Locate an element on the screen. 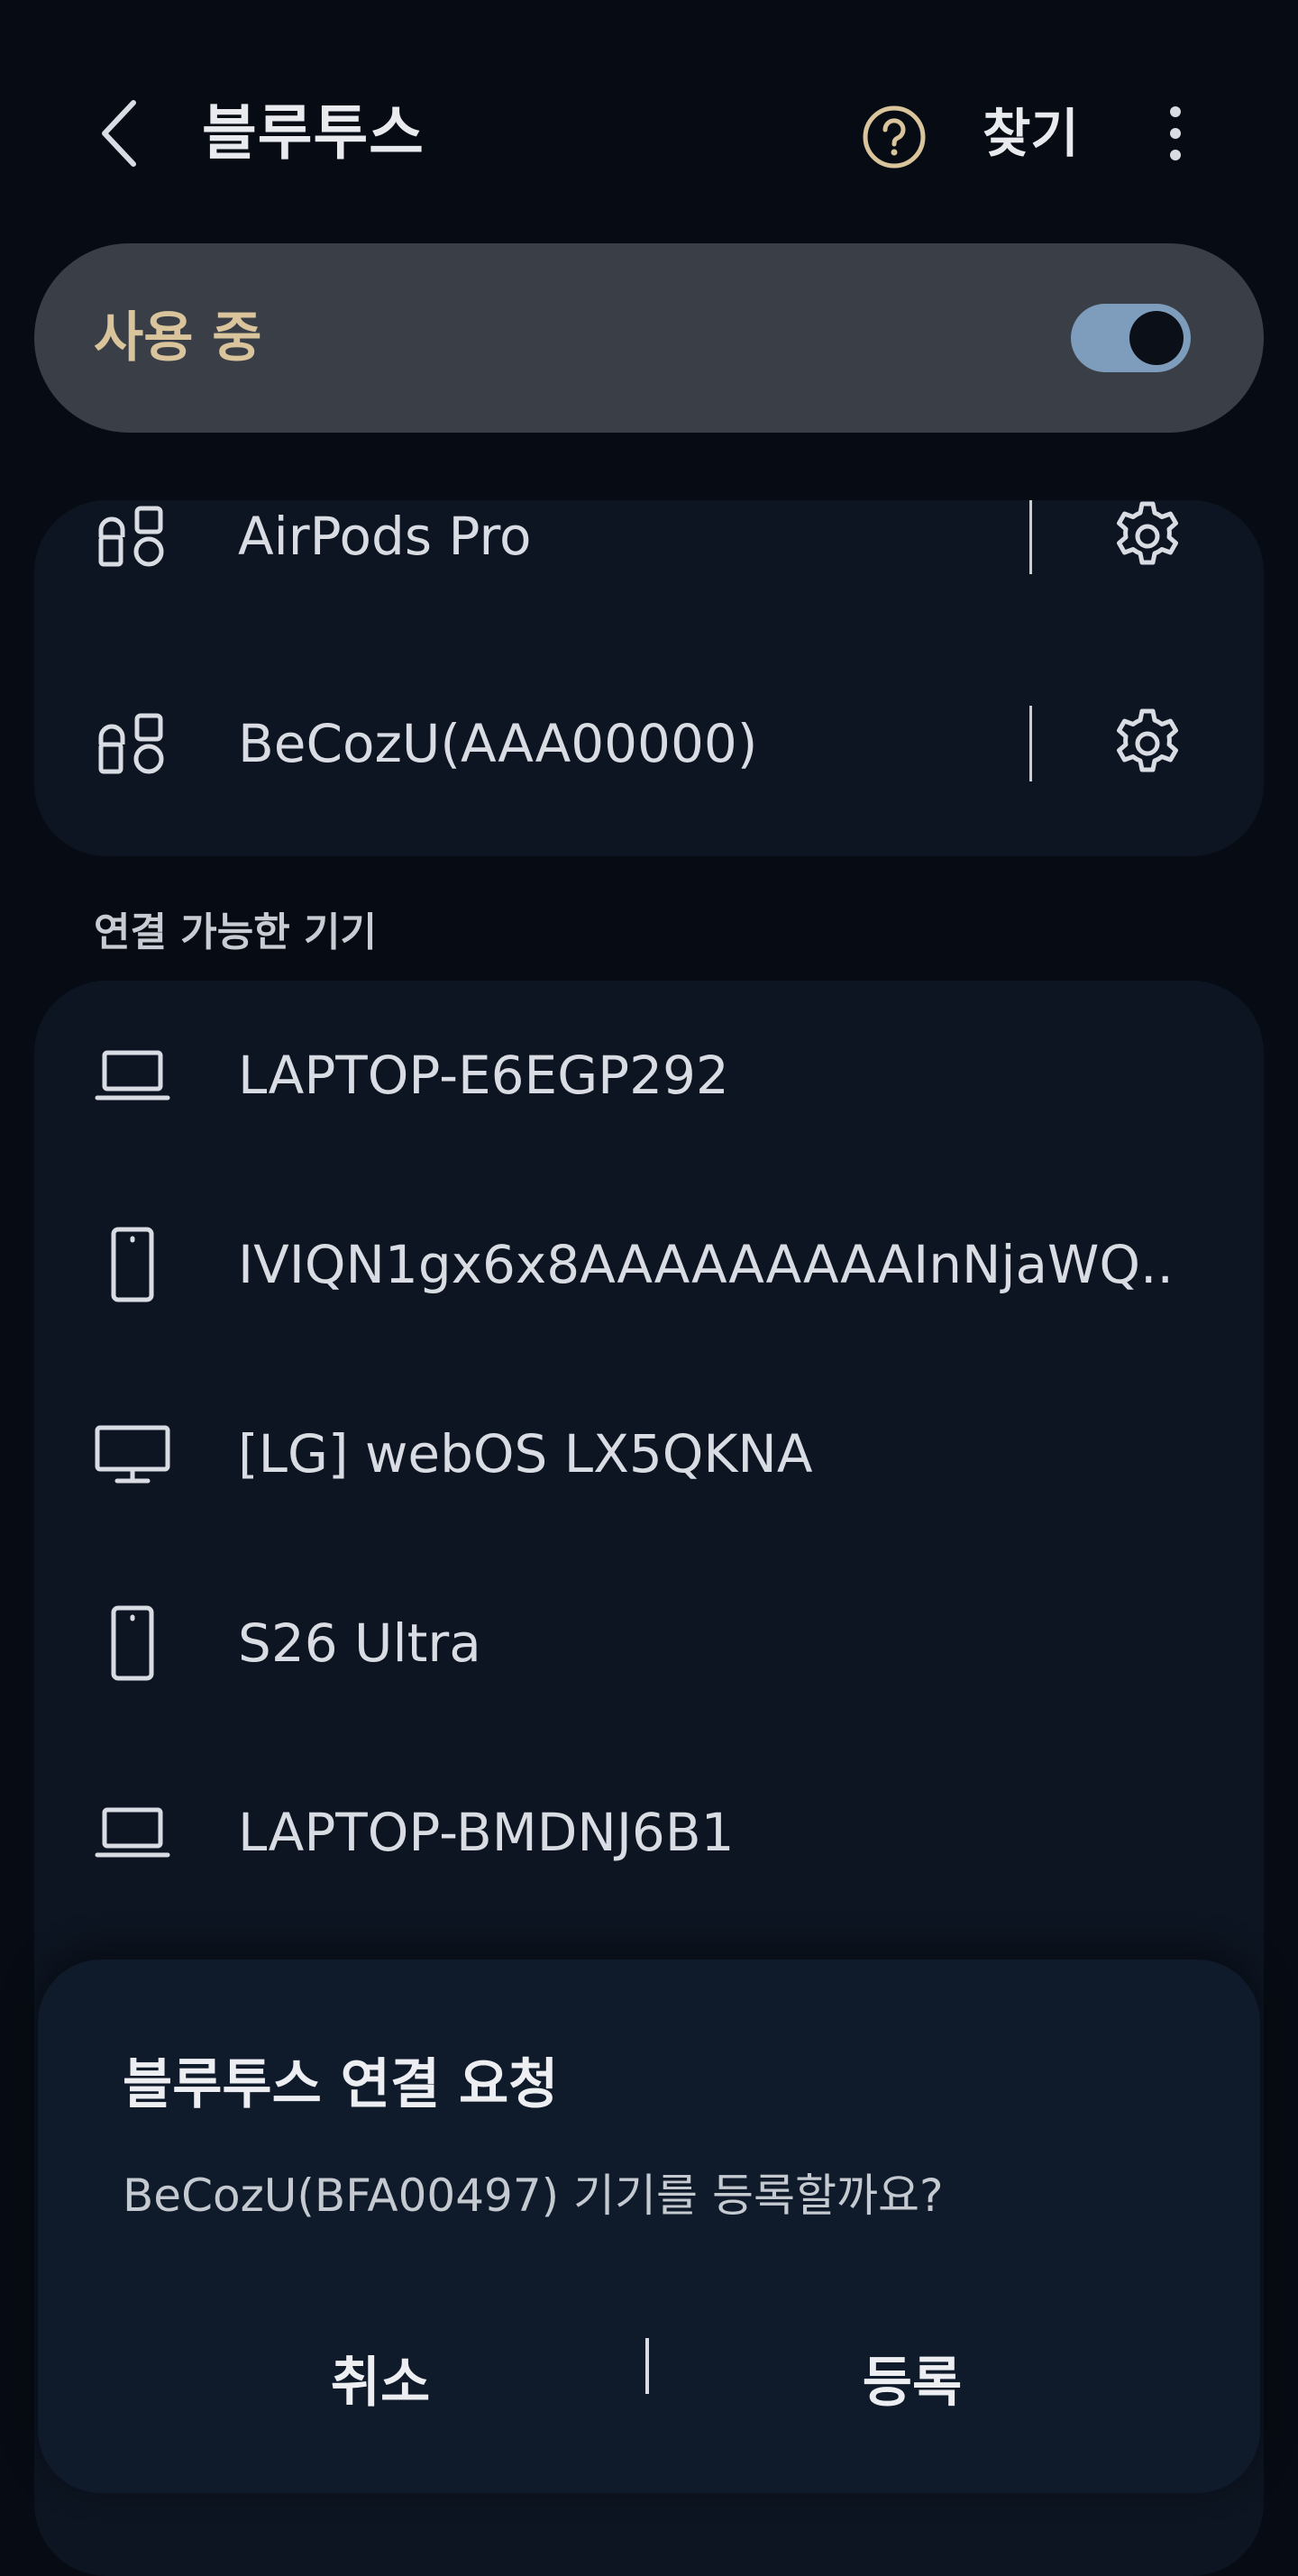 This screenshot has height=2576, width=1298. chevron-left-icon is located at coordinates (119, 133).